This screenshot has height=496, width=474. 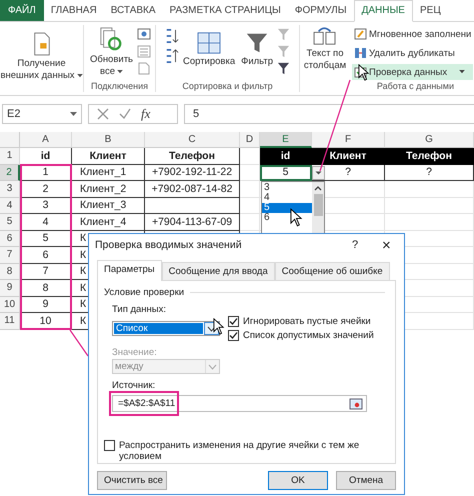 What do you see at coordinates (283, 68) in the screenshot?
I see `advanced-filter-icon` at bounding box center [283, 68].